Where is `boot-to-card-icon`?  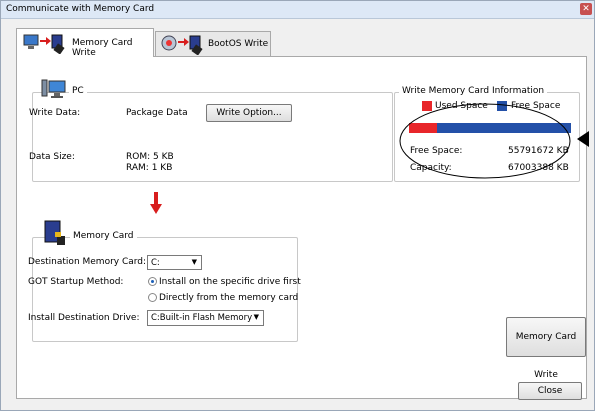
boot-to-card-icon is located at coordinates (182, 45).